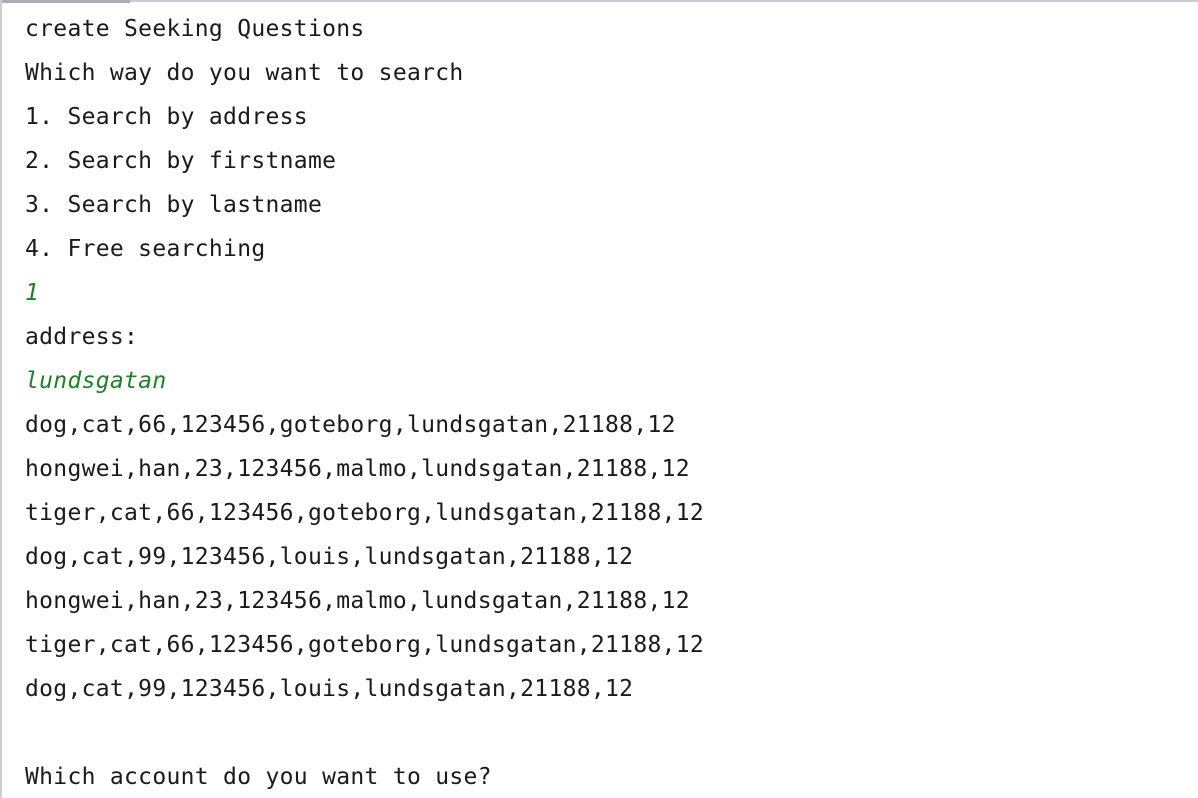 This screenshot has height=798, width=1198. Describe the element at coordinates (66, 1) in the screenshot. I see `panel-top-accent` at that location.